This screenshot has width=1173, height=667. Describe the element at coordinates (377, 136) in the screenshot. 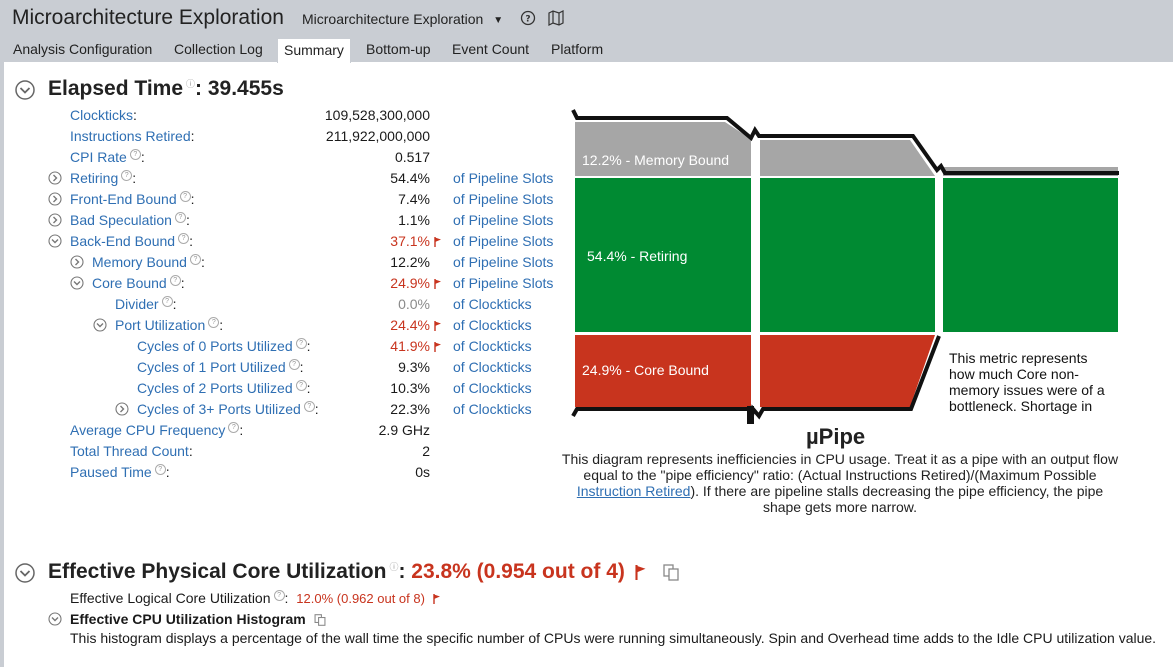

I see `metric-value-text: 211,922,000,000` at that location.